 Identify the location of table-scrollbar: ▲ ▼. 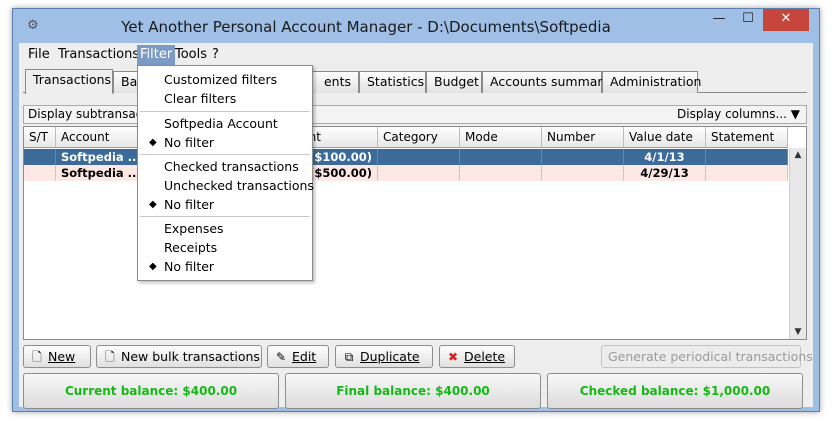
(797, 243).